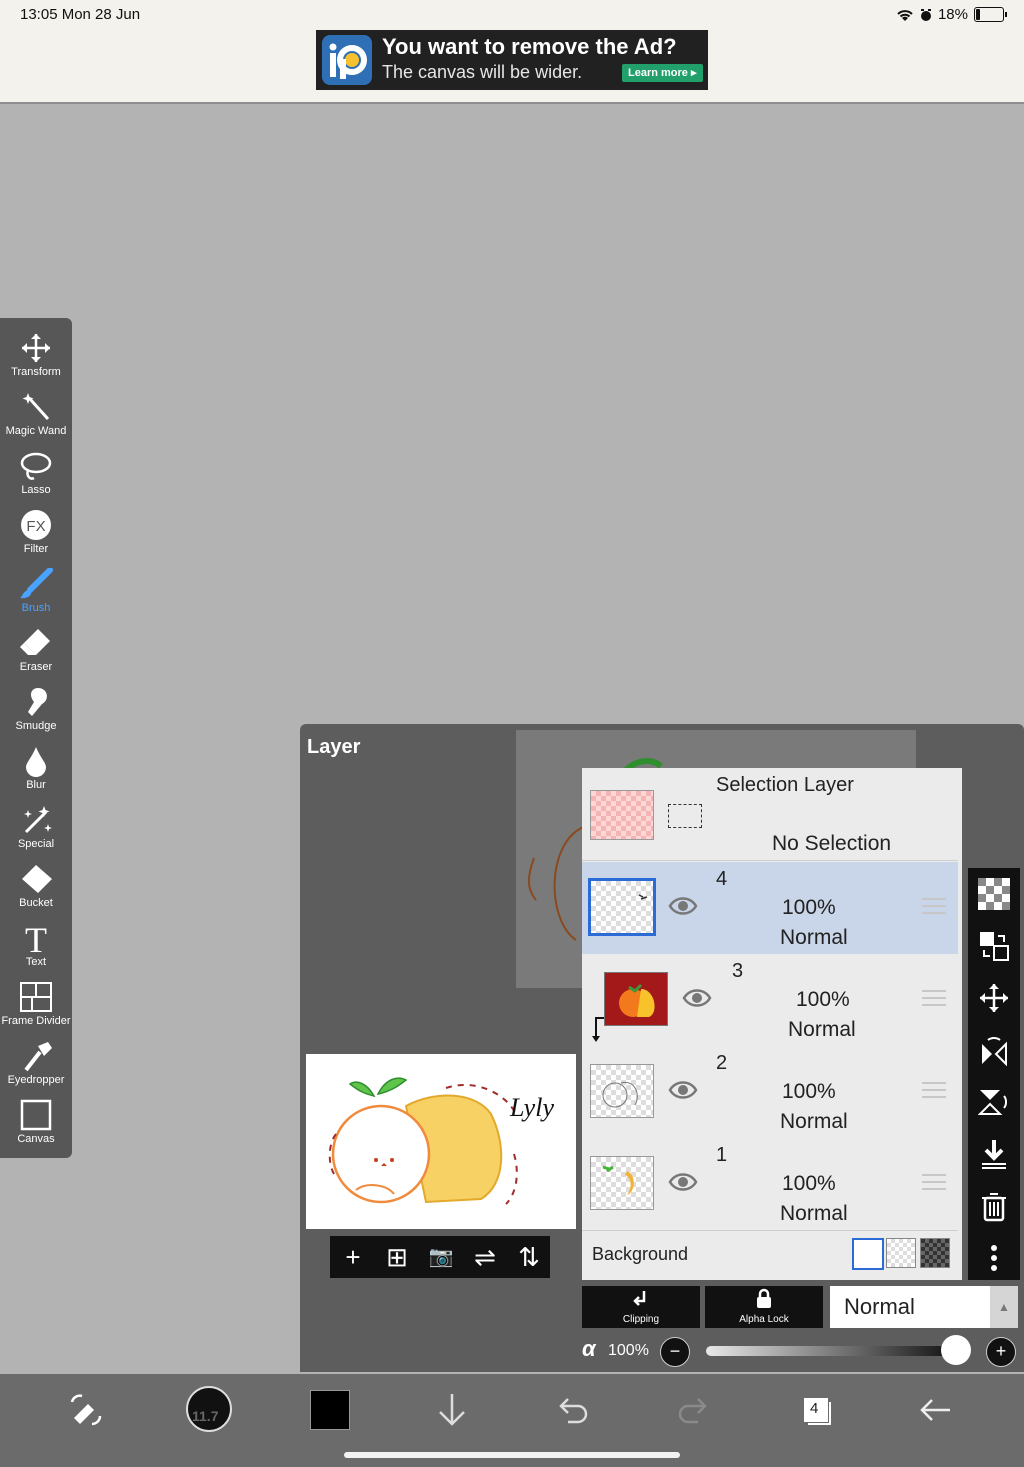 Image resolution: width=1024 pixels, height=1467 pixels. I want to click on tool-magic-wand: Magic Wand, so click(36, 414).